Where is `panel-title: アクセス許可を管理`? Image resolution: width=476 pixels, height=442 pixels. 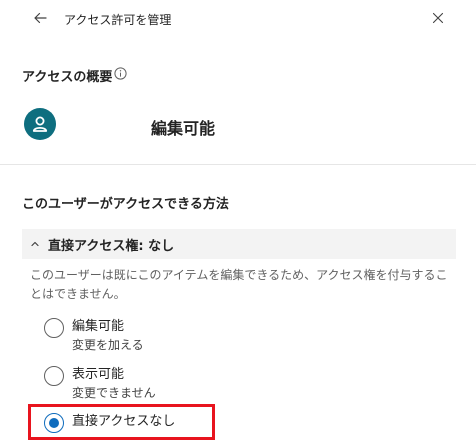
panel-title: アクセス許可を管理 is located at coordinates (118, 20).